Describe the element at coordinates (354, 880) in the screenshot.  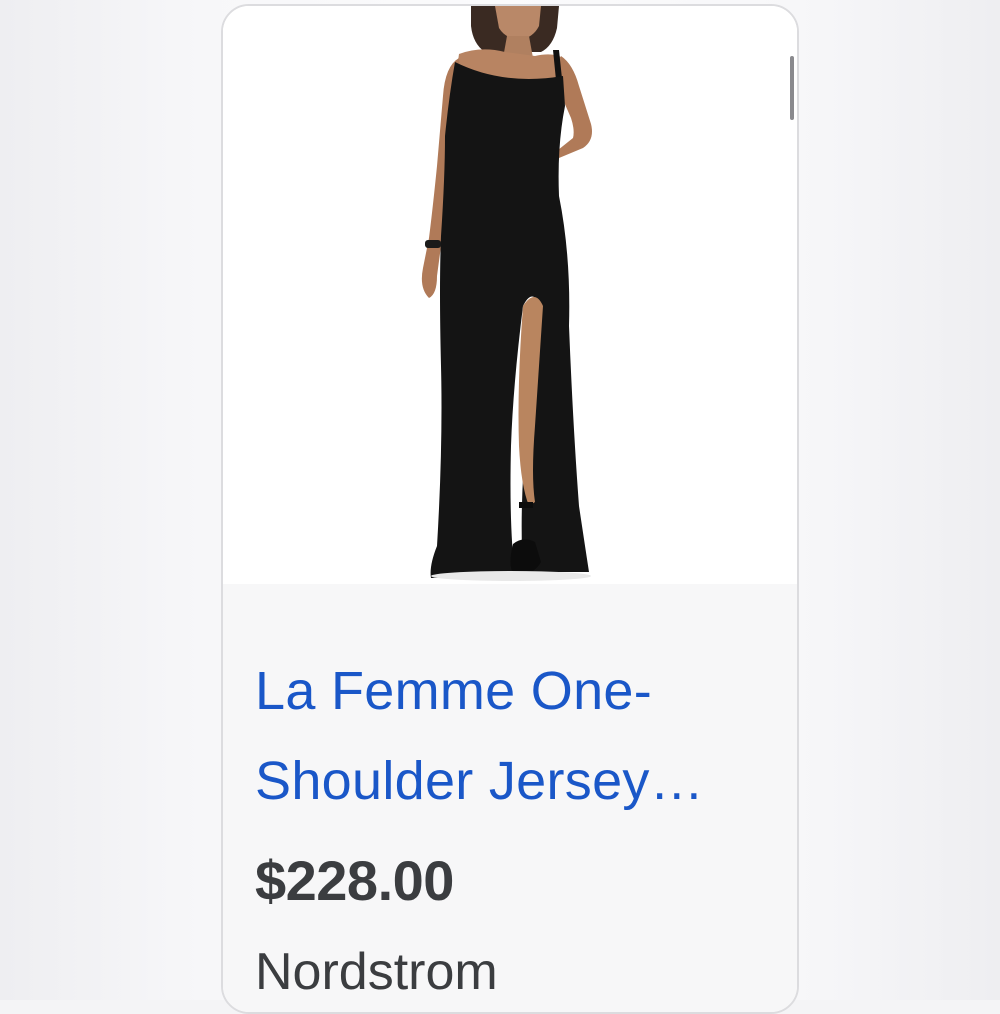
I see `product-price: $228.00` at that location.